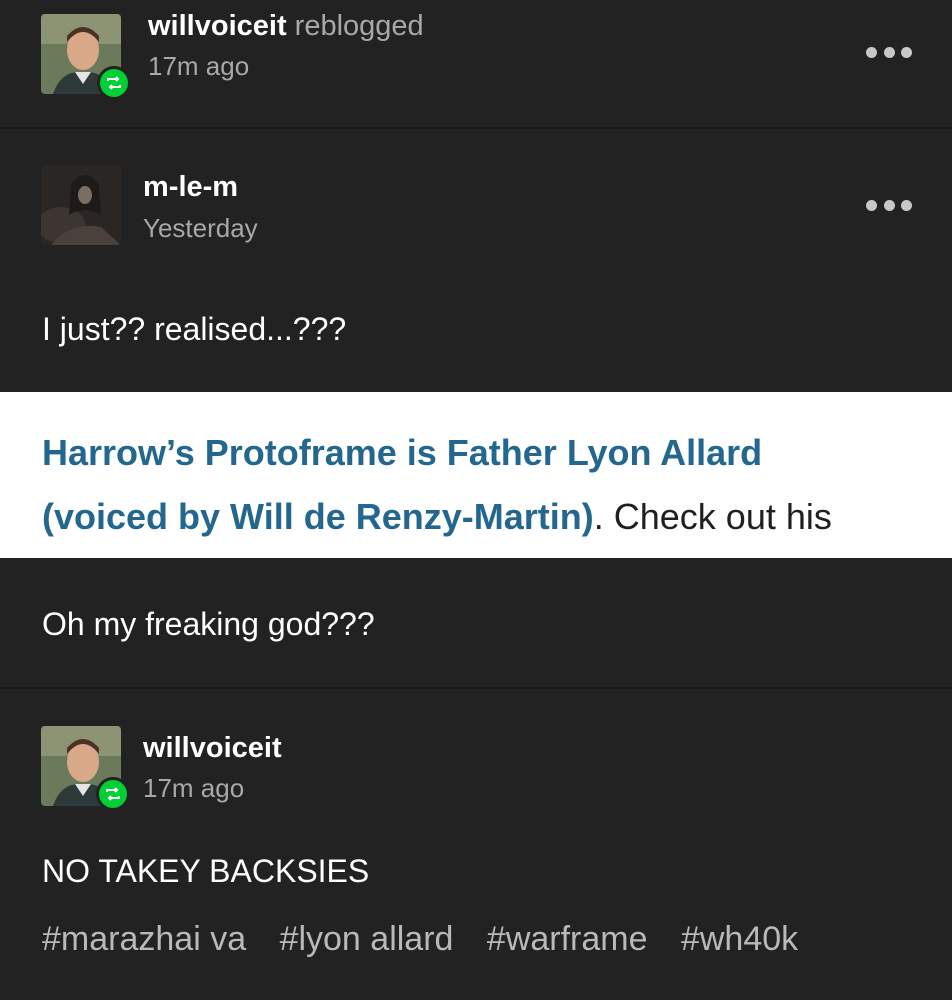 This screenshot has width=952, height=1000. What do you see at coordinates (144, 939) in the screenshot?
I see `tag-marazhai-va: #marazhai va` at bounding box center [144, 939].